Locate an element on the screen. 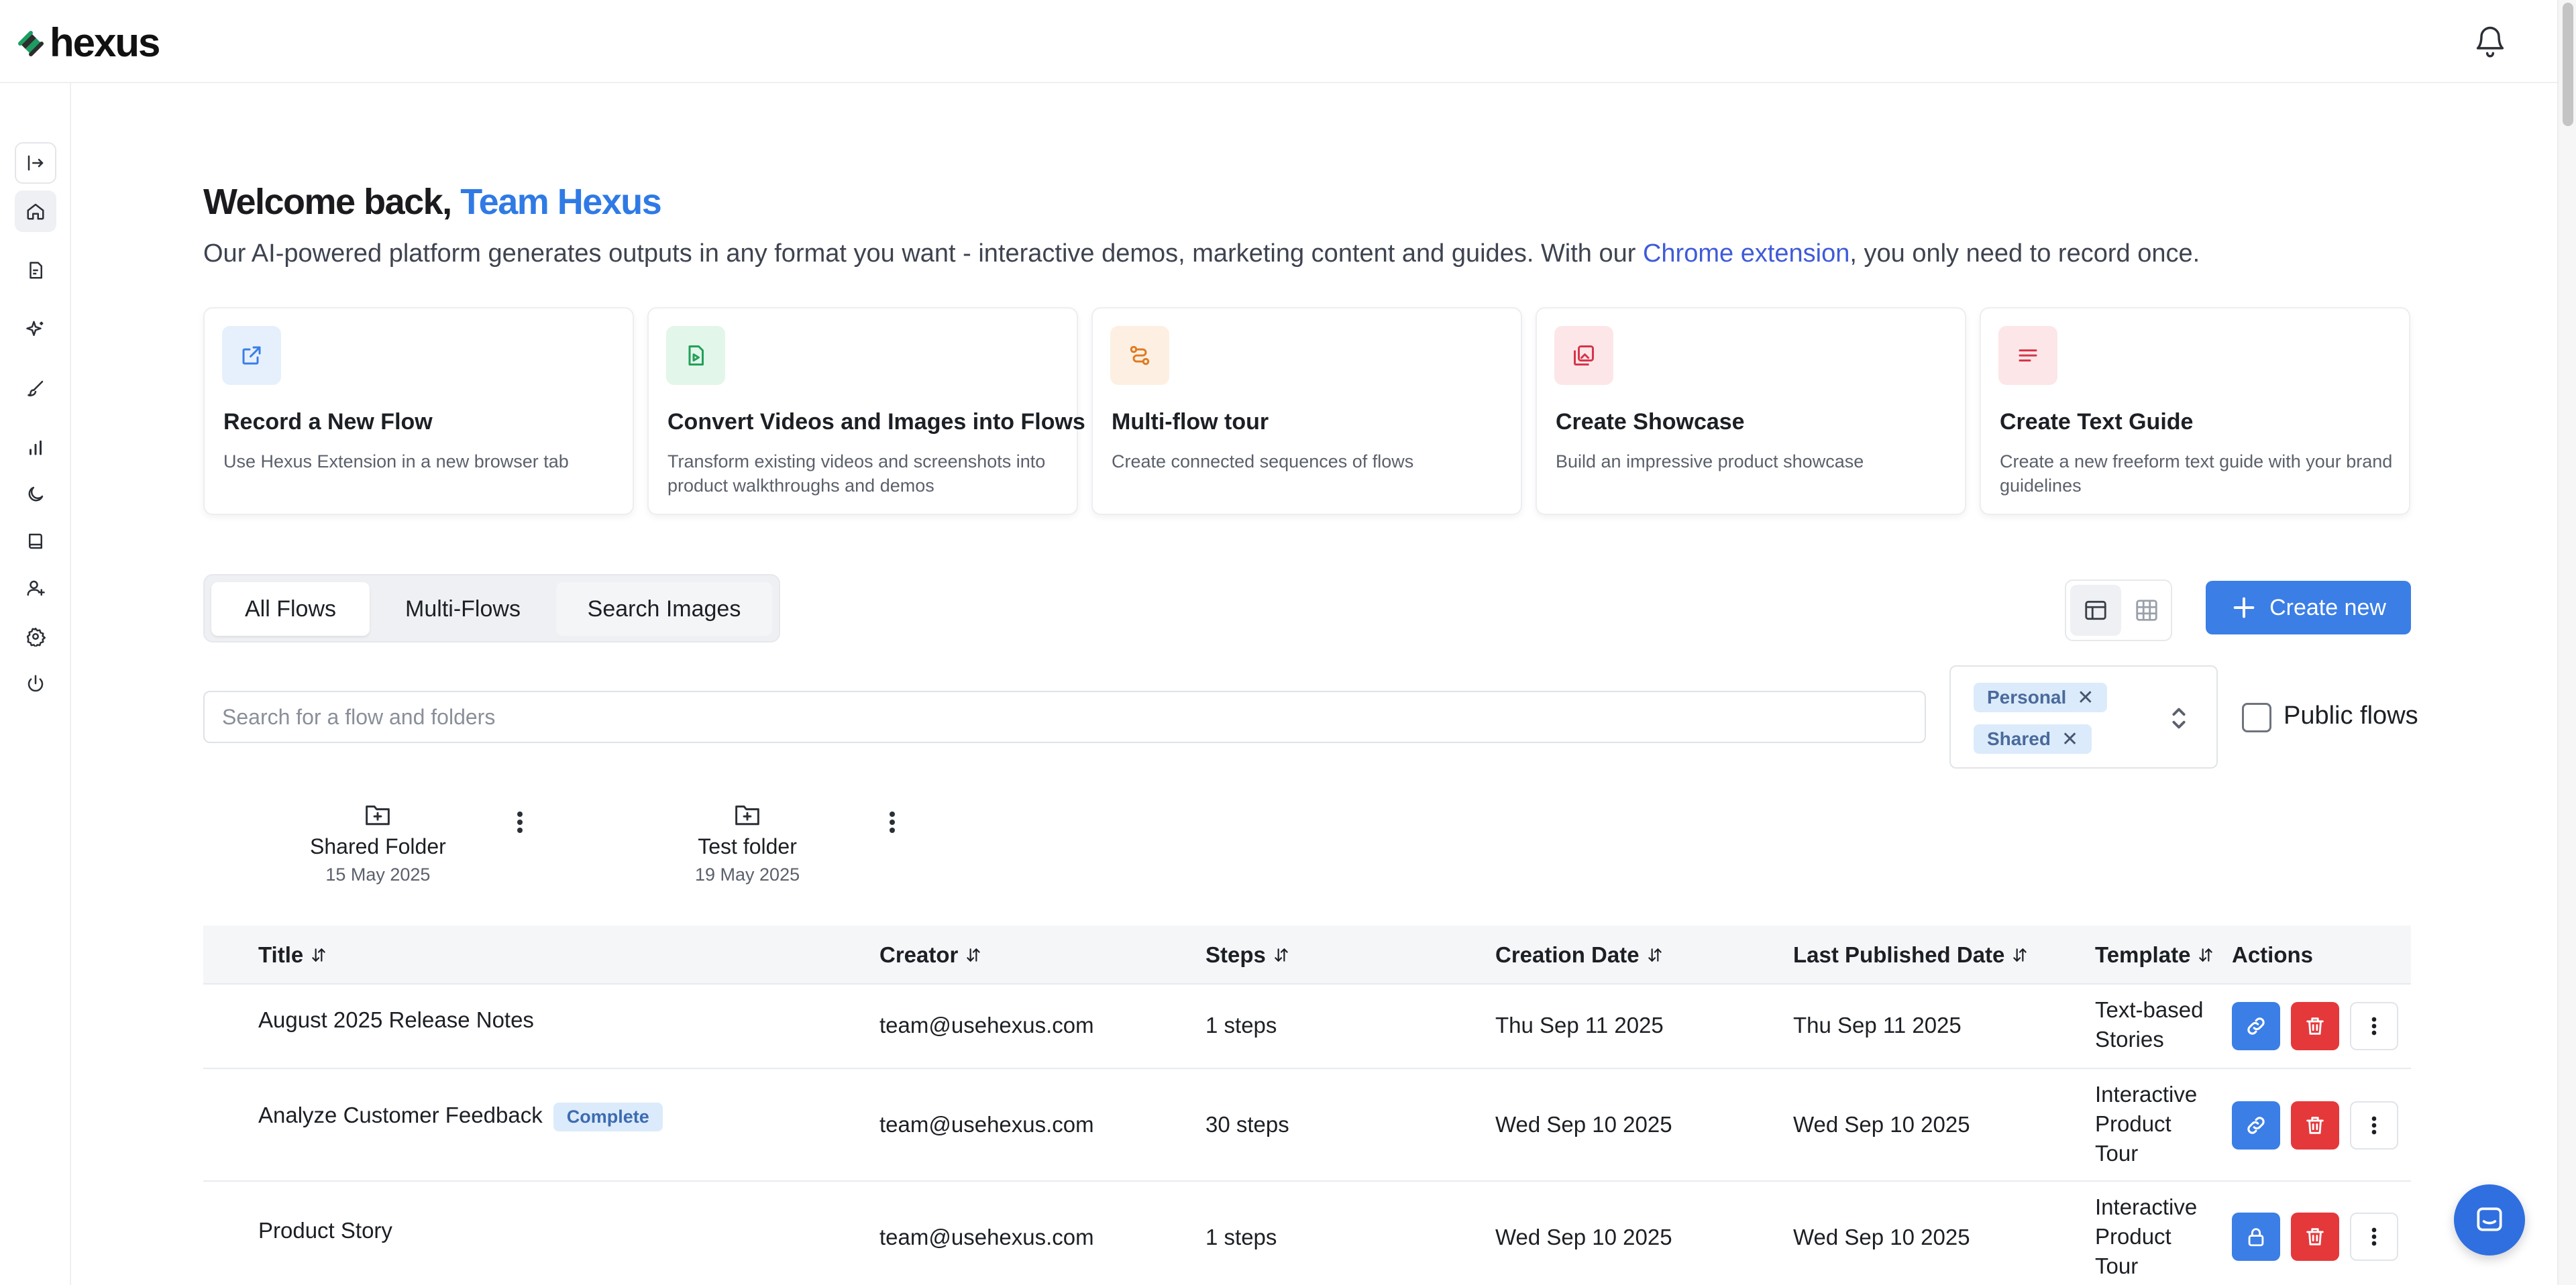  column-header-last-published: Last Published Date is located at coordinates (1911, 955).